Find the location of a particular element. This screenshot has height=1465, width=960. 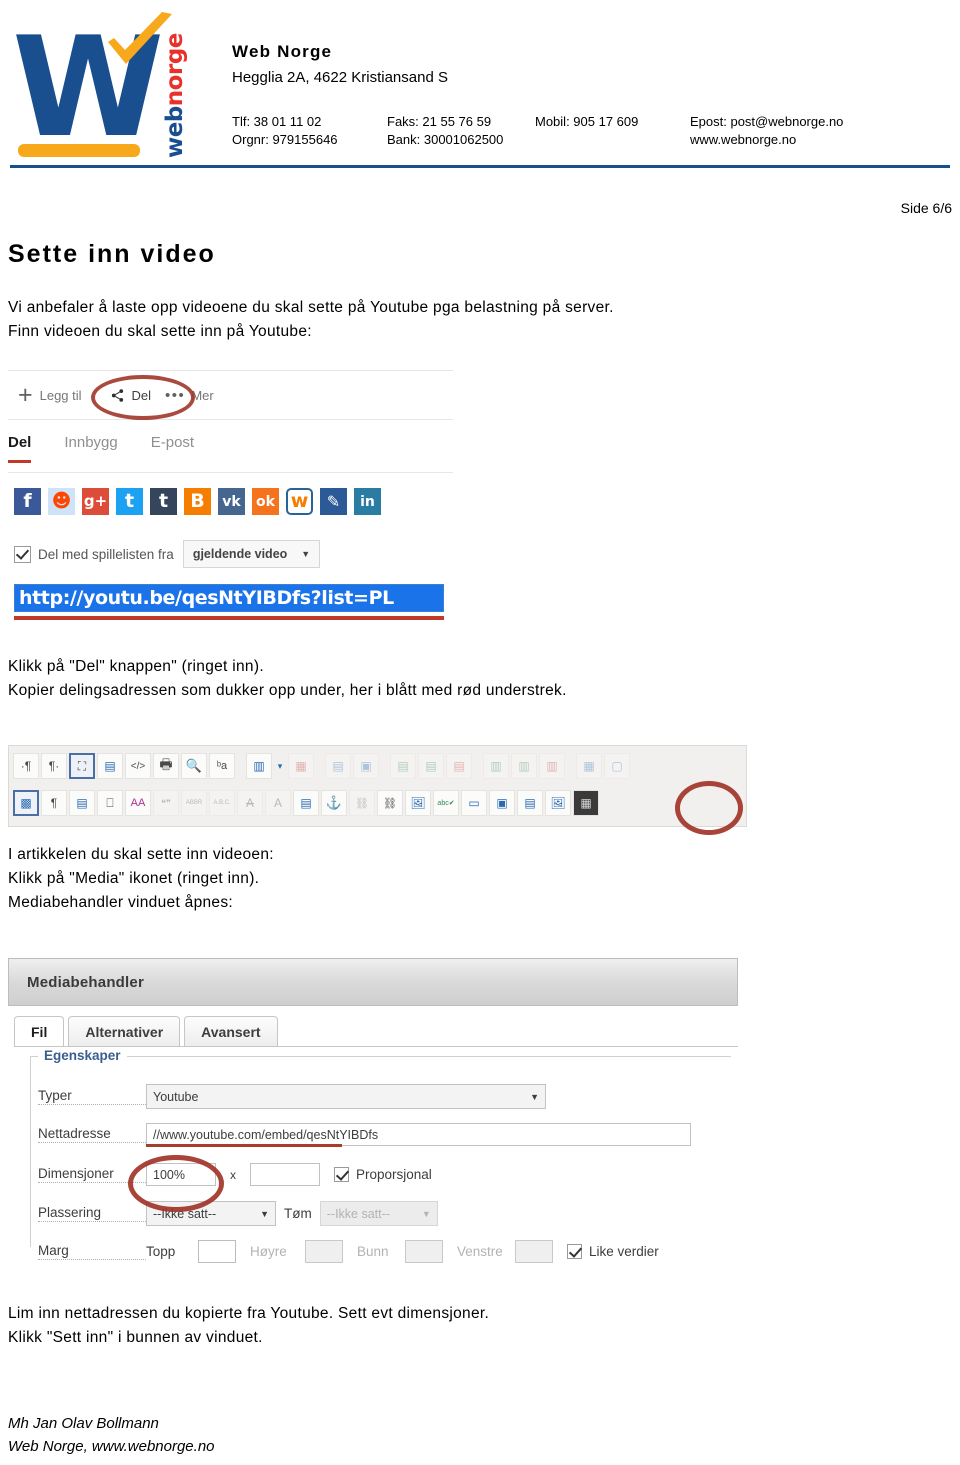

nettadresse-input: //www.youtube.com/embed/qesNtYIBDfs is located at coordinates (418, 1134).